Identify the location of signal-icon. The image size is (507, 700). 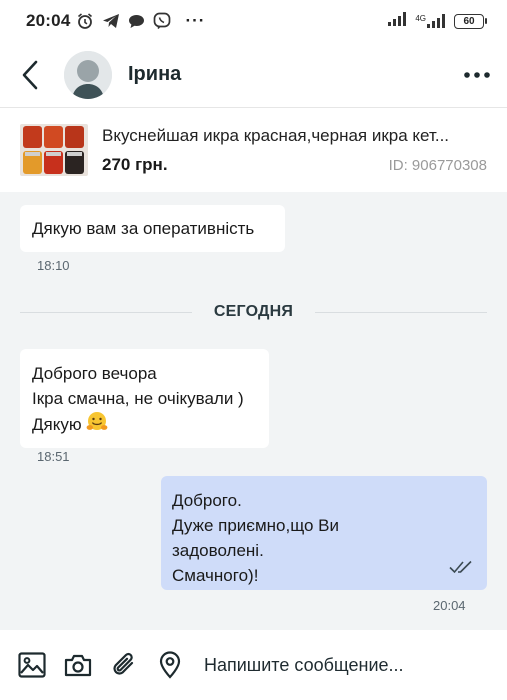
(398, 21).